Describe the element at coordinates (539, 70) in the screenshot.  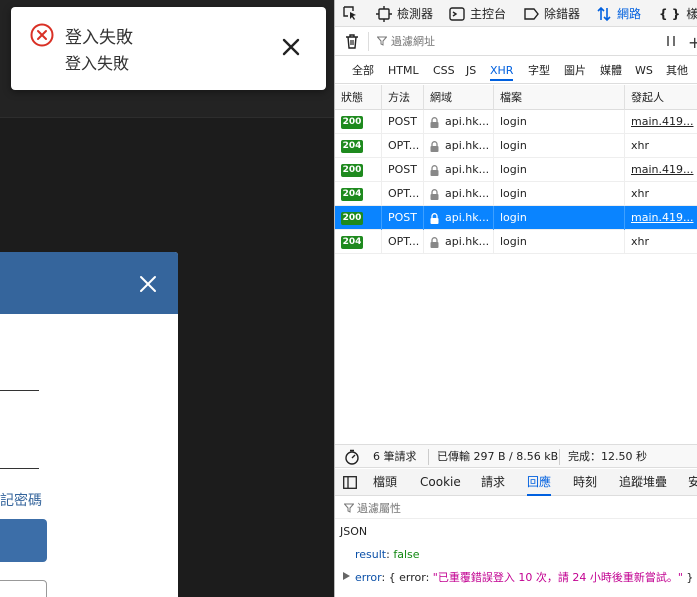
I see `type-fonts: 字型` at that location.